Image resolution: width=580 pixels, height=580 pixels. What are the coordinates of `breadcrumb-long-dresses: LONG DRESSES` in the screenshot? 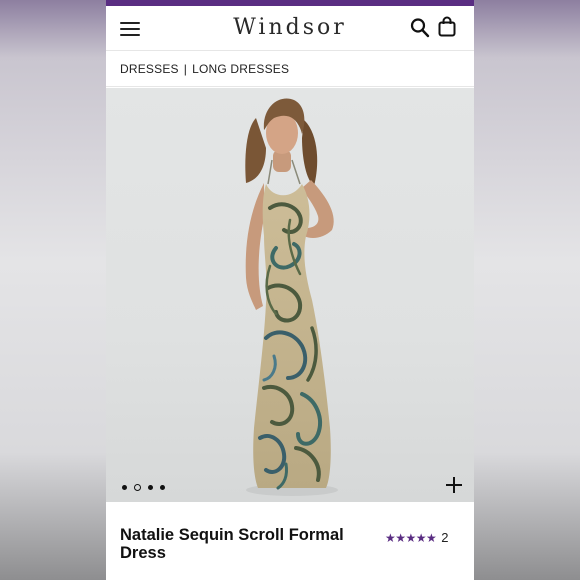 It's located at (240, 69).